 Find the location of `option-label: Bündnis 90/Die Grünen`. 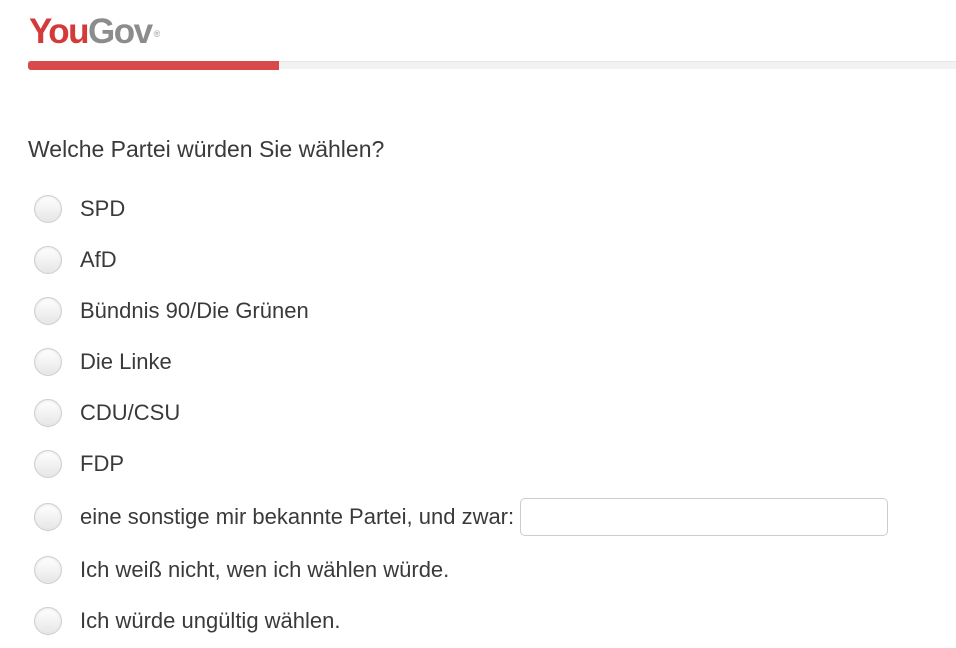

option-label: Bündnis 90/Die Grünen is located at coordinates (194, 310).